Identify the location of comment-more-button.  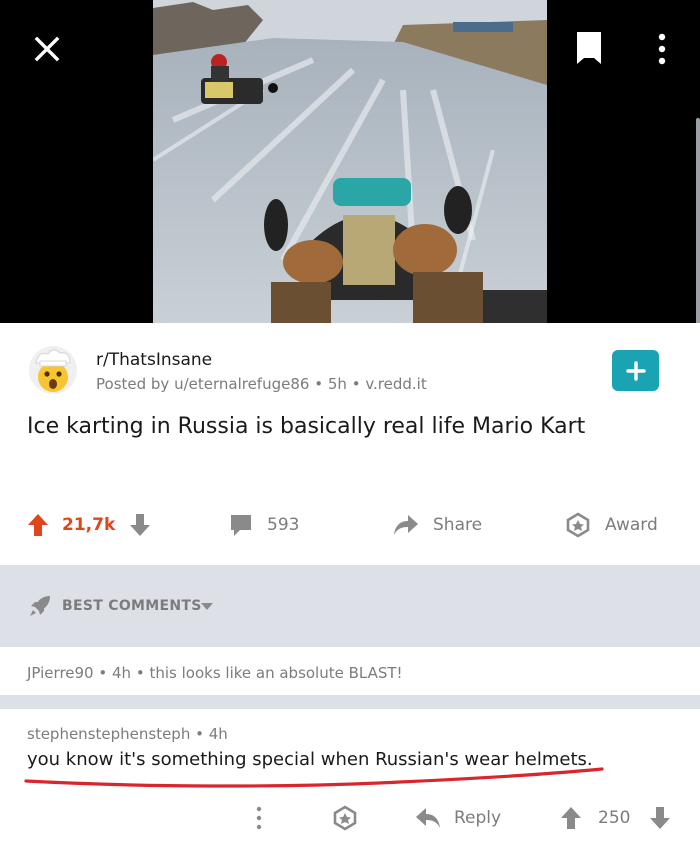
(259, 818).